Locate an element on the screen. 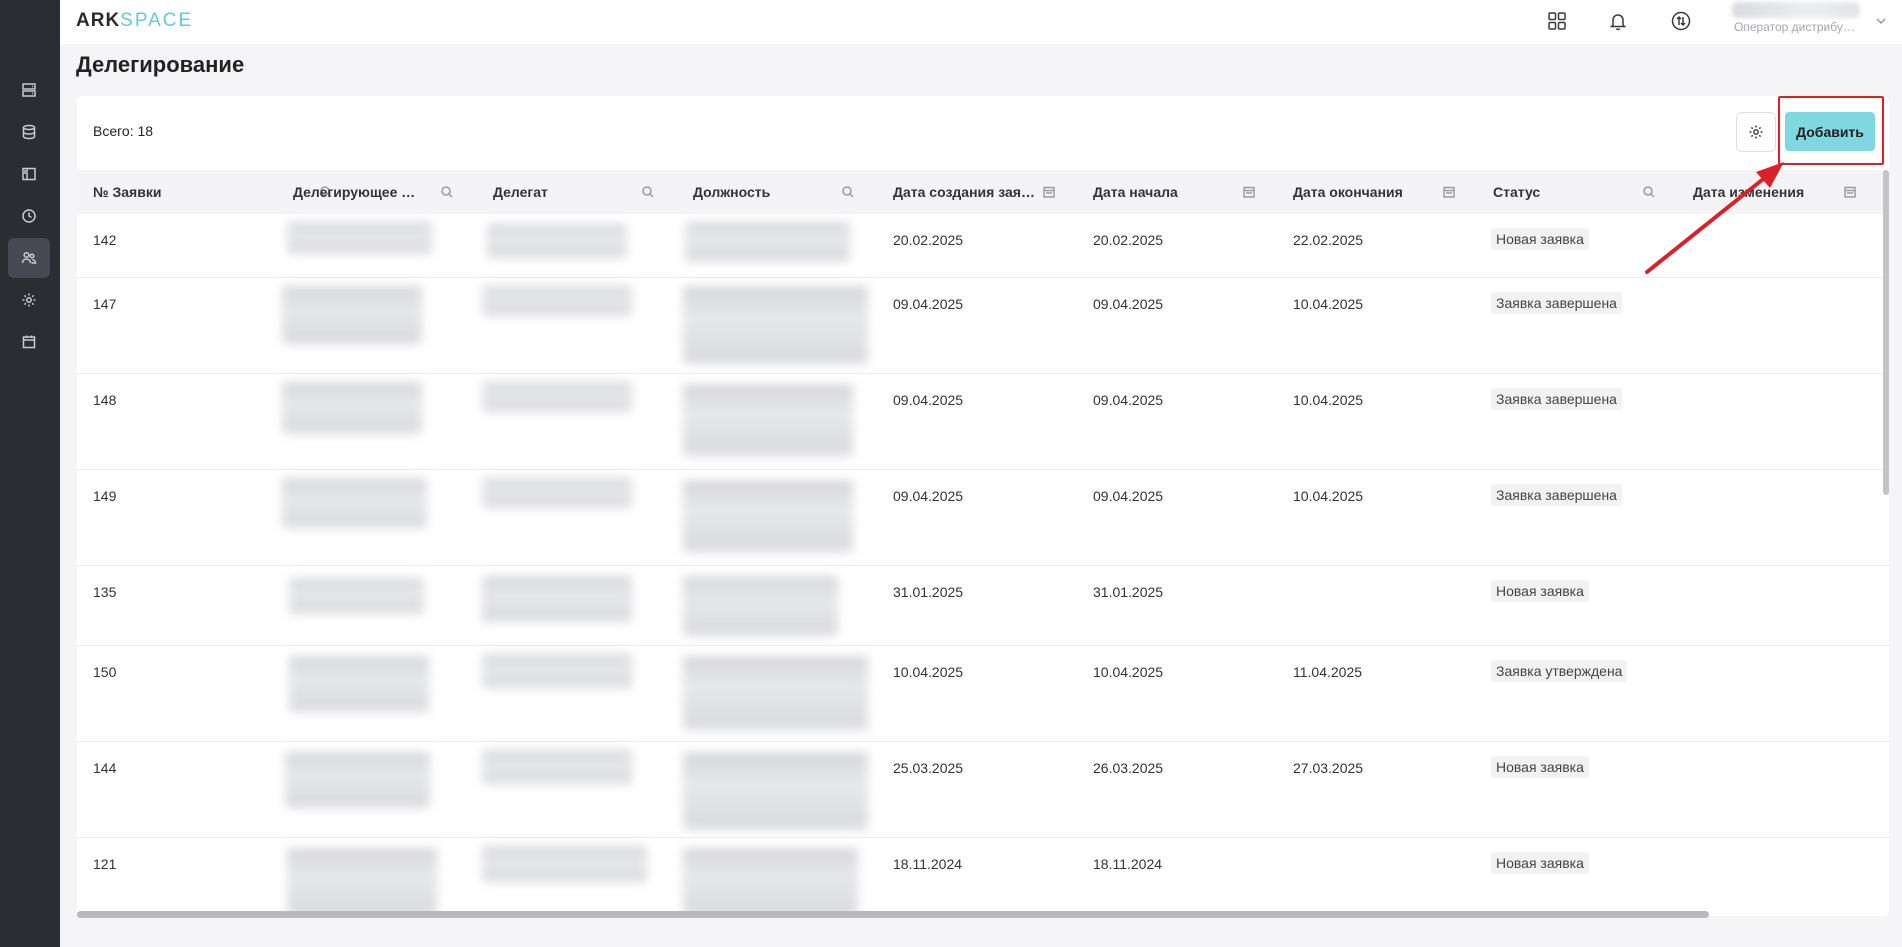  user-name is located at coordinates (1796, 10).